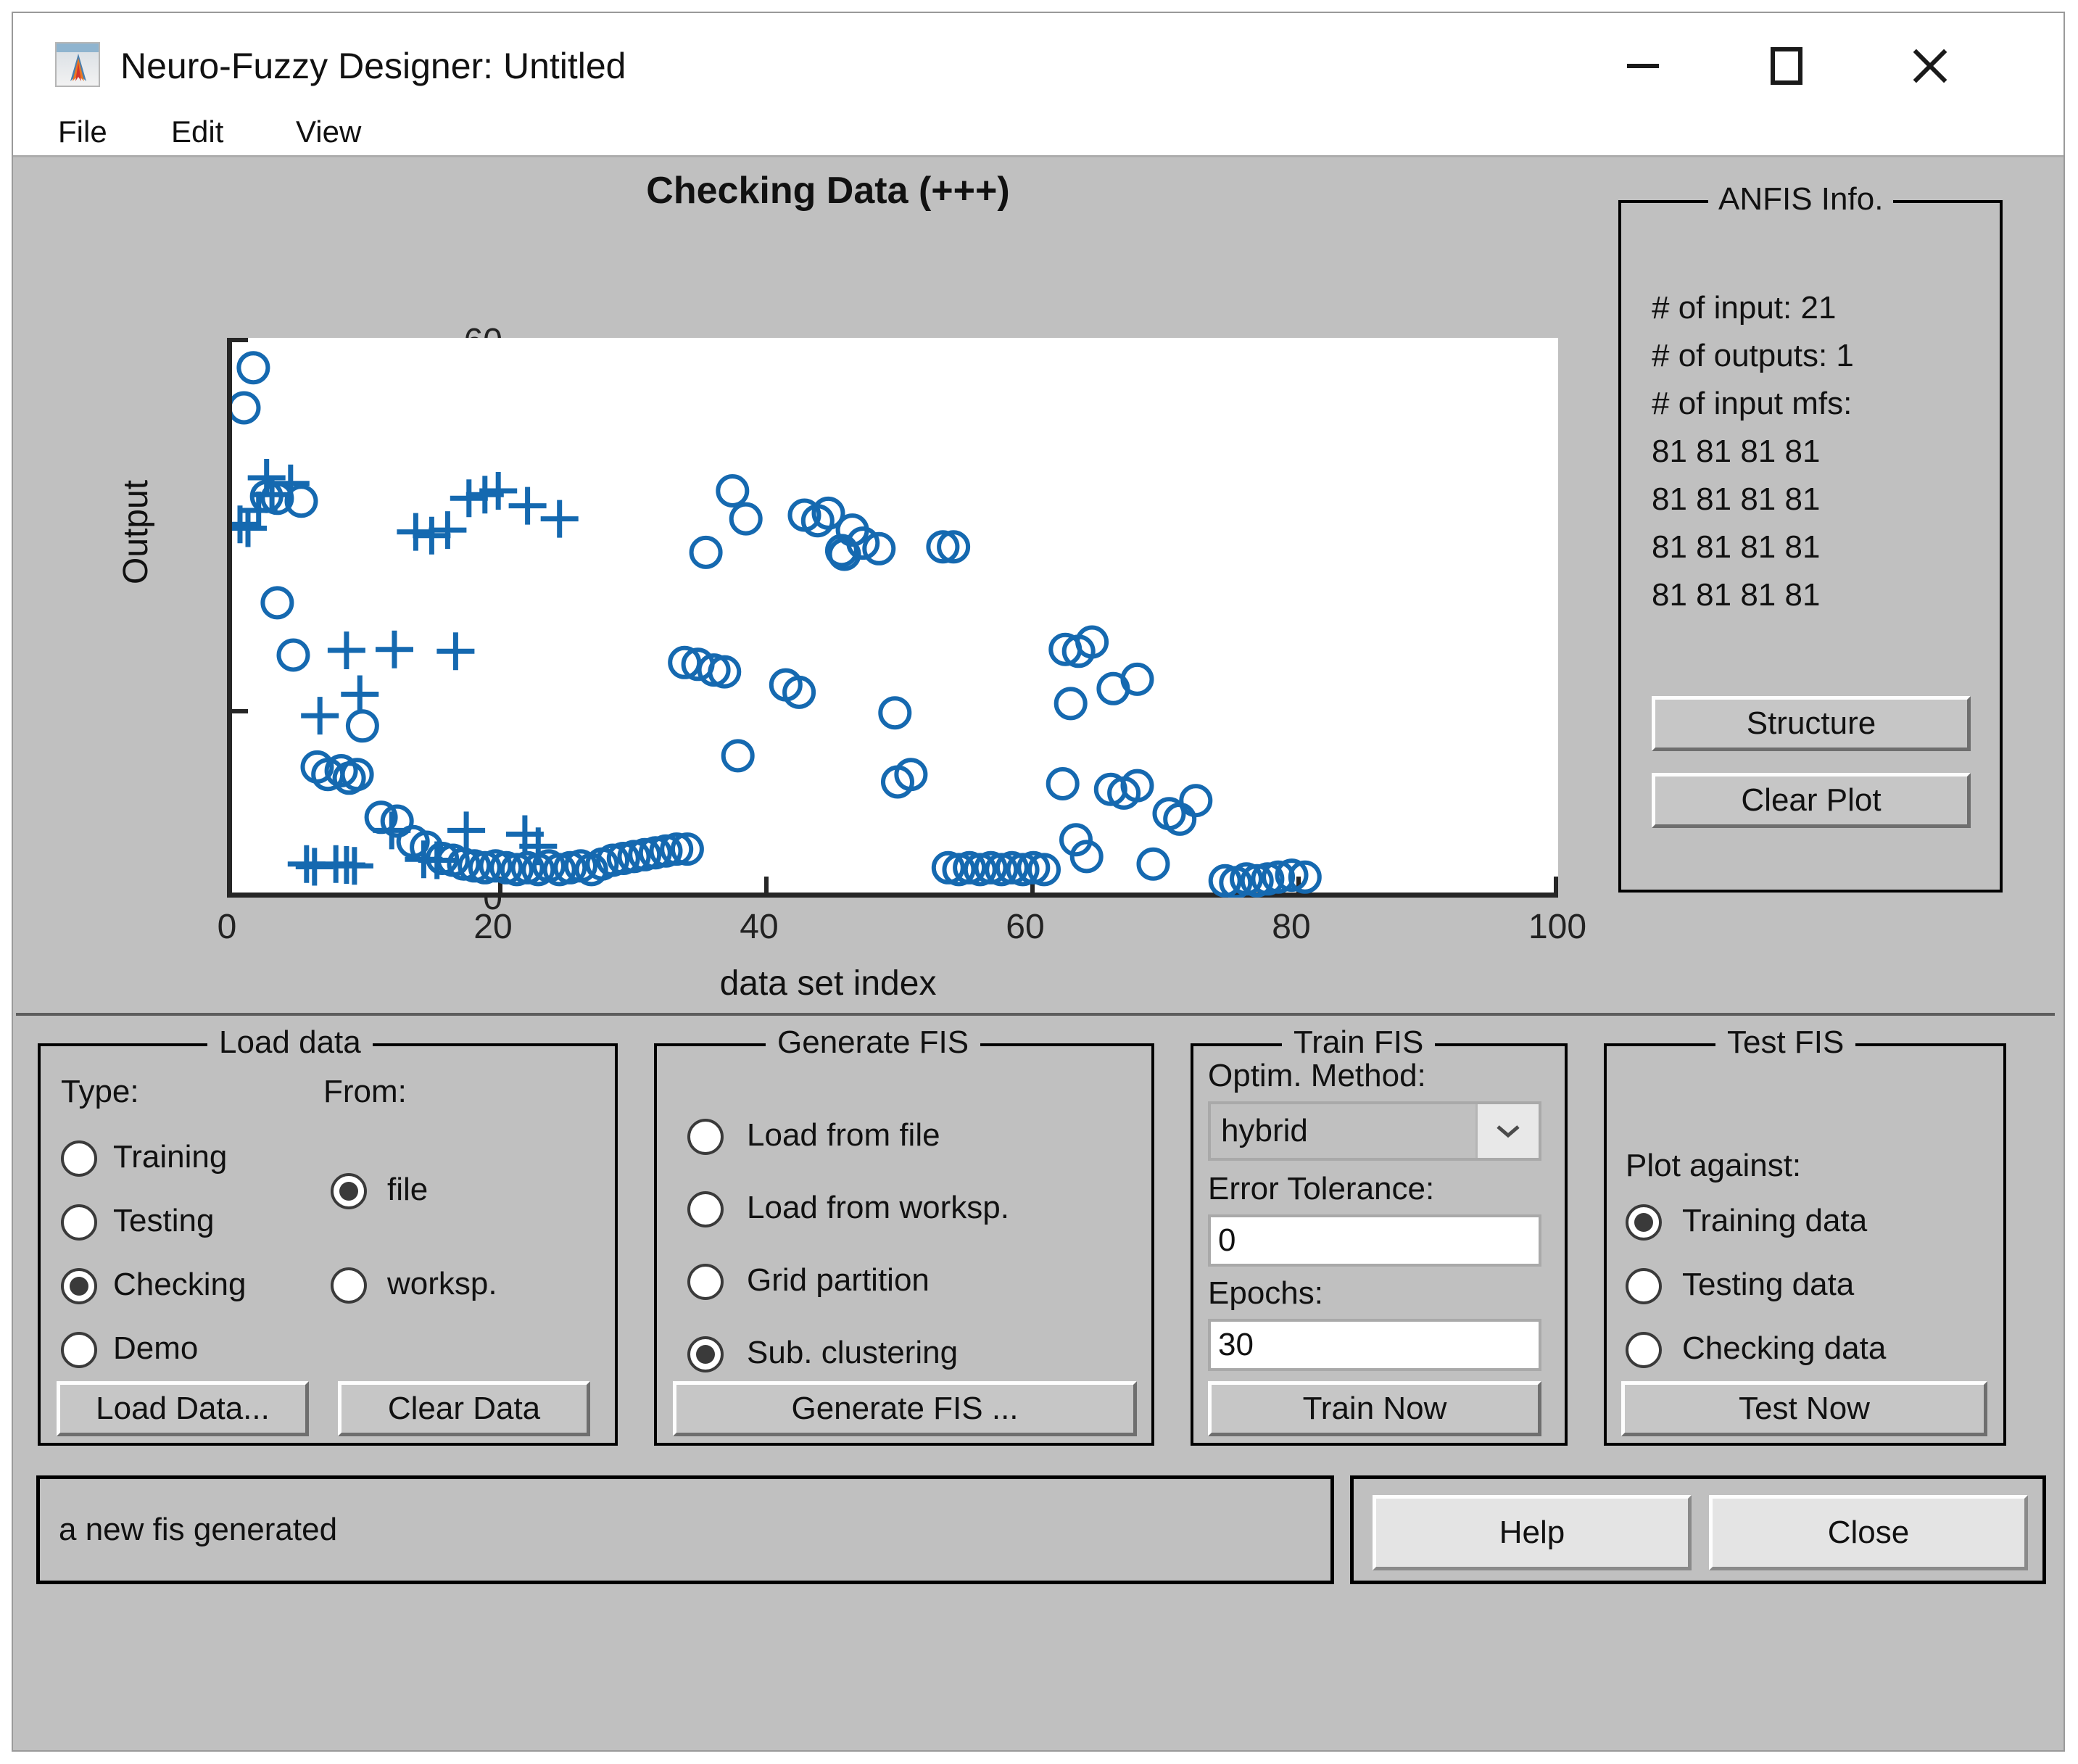 Image resolution: width=2078 pixels, height=1764 pixels. What do you see at coordinates (408, 1189) in the screenshot?
I see `radio-from-file-label: file` at bounding box center [408, 1189].